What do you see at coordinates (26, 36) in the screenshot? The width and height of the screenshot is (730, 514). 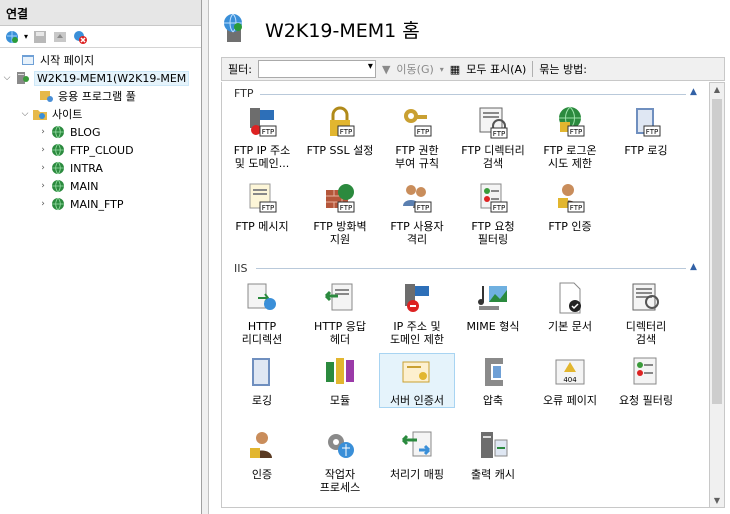 I see `dropdown-arrow-icon: ▾` at bounding box center [26, 36].